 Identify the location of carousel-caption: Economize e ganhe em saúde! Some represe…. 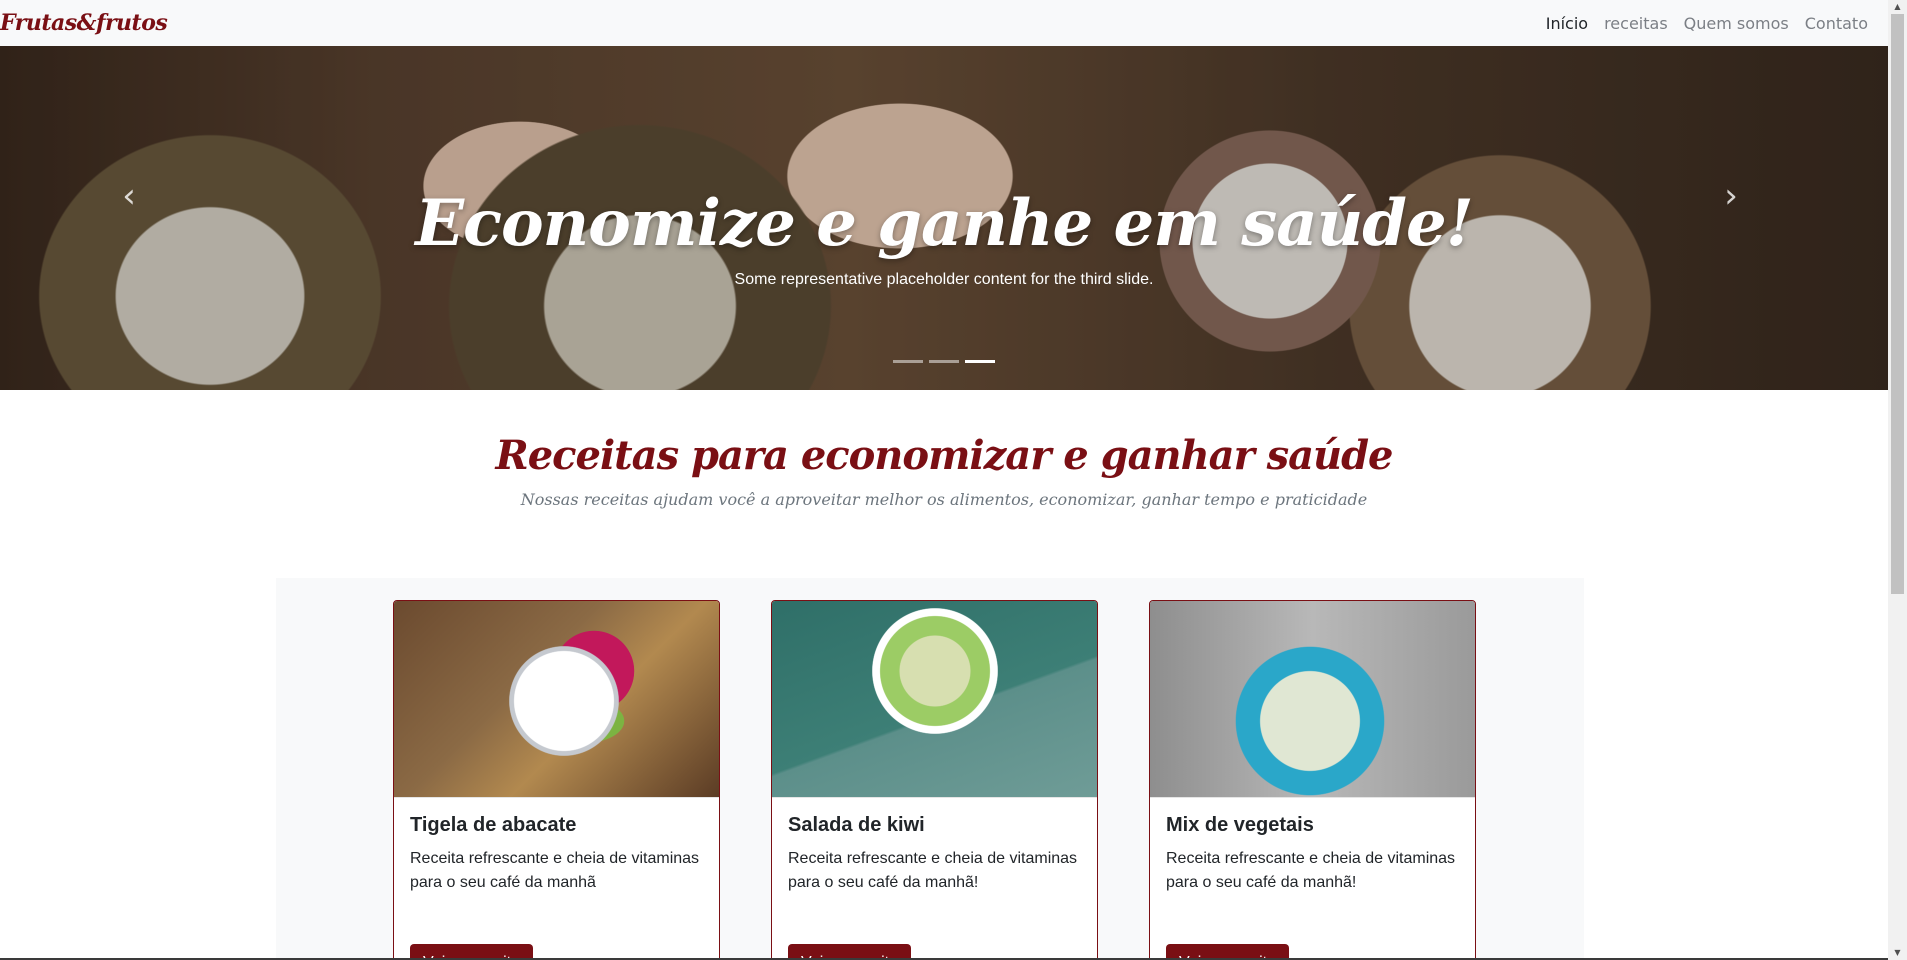
(944, 237).